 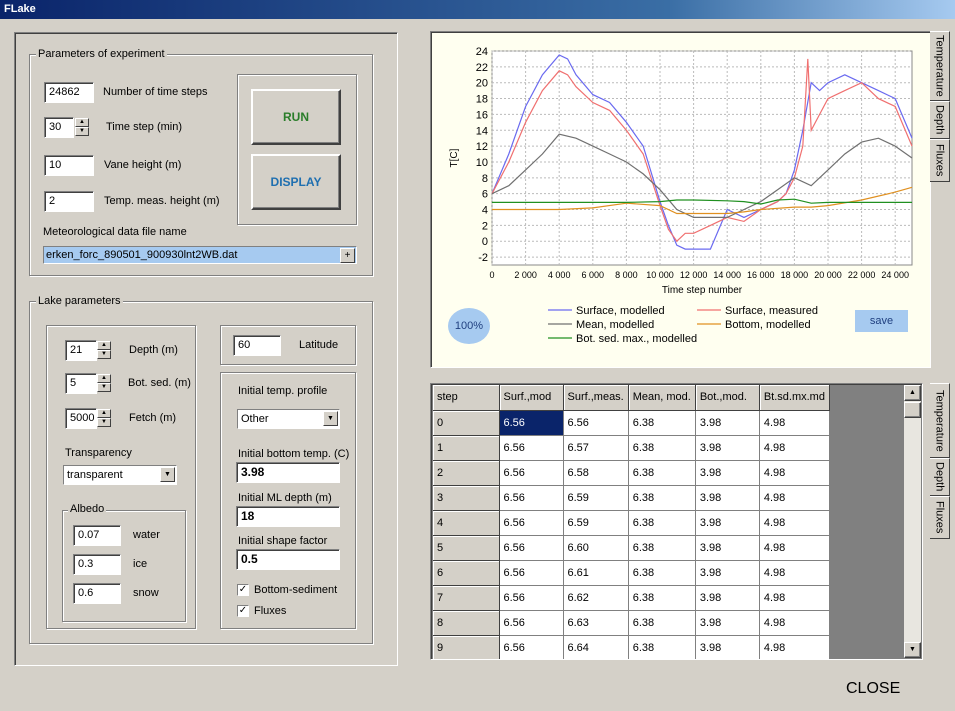 I want to click on depth-input: 21, so click(x=81, y=350).